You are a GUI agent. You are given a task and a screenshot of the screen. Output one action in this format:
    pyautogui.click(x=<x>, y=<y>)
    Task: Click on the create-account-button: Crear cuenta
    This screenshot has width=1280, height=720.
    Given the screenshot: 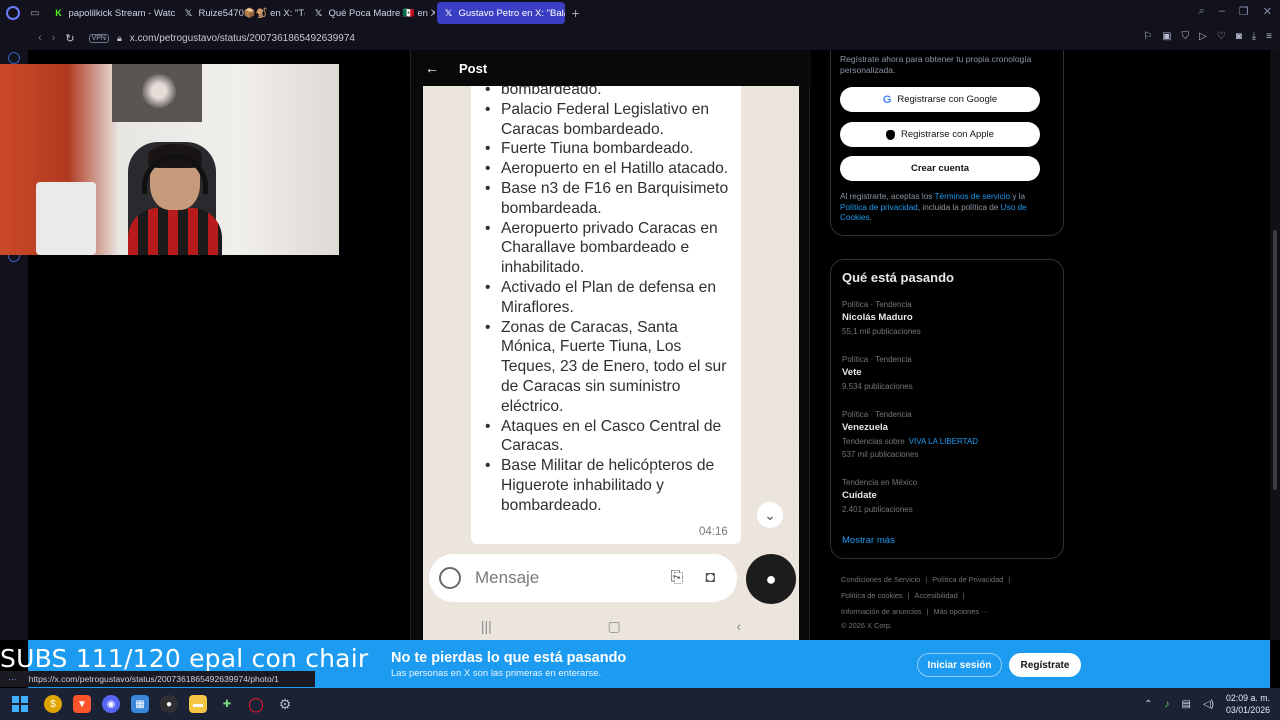 What is the action you would take?
    pyautogui.click(x=940, y=168)
    